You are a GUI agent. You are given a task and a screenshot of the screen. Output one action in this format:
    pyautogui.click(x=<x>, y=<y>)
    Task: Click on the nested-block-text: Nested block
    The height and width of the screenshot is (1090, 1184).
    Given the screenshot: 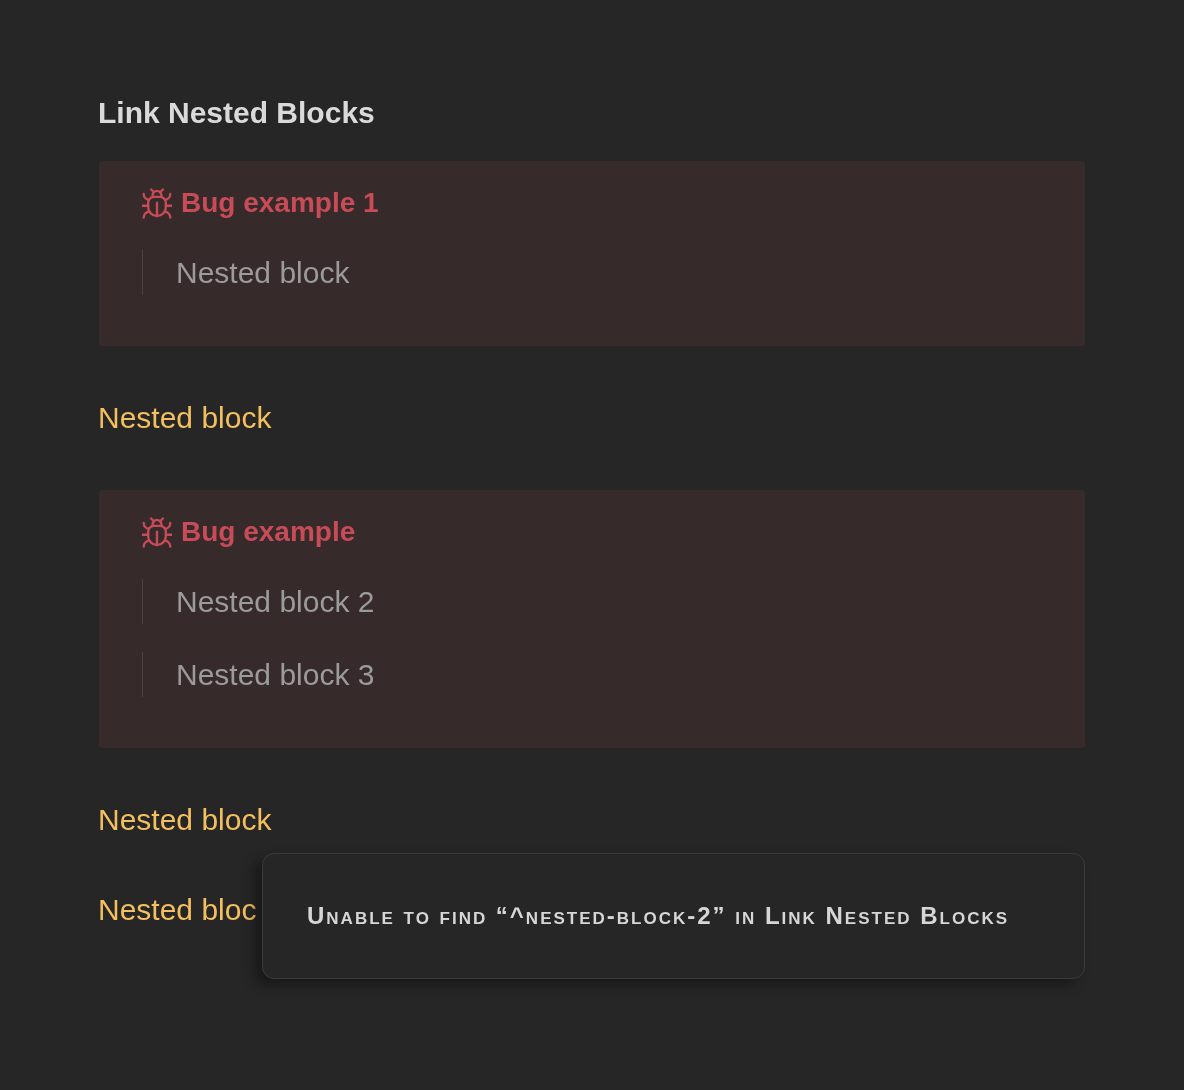 What is the action you would take?
    pyautogui.click(x=263, y=272)
    